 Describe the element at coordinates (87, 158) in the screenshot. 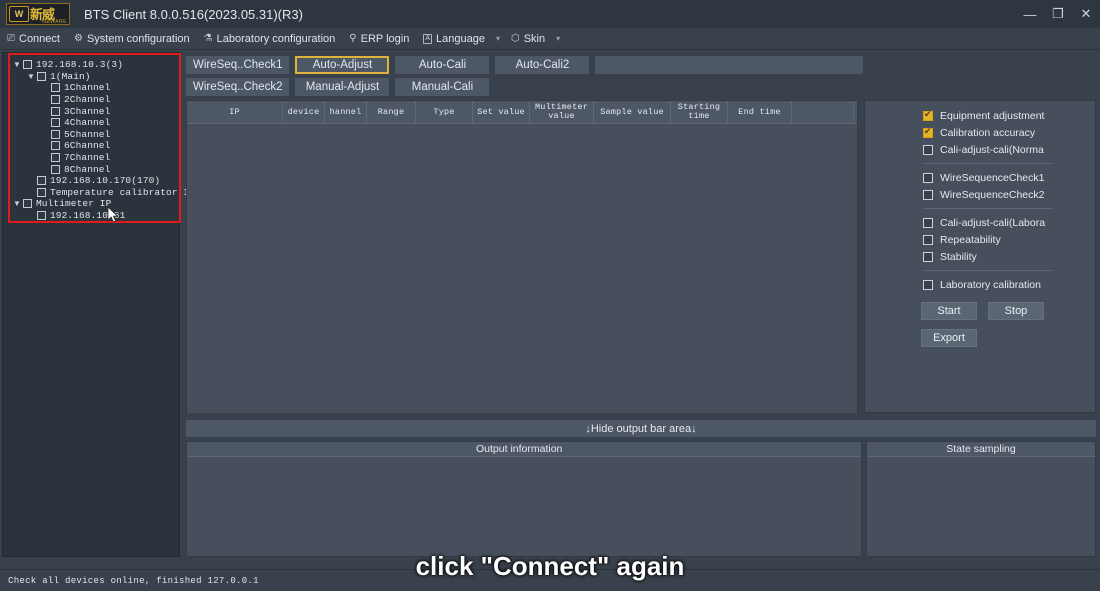

I see `tree-node-label: 7Channel` at that location.